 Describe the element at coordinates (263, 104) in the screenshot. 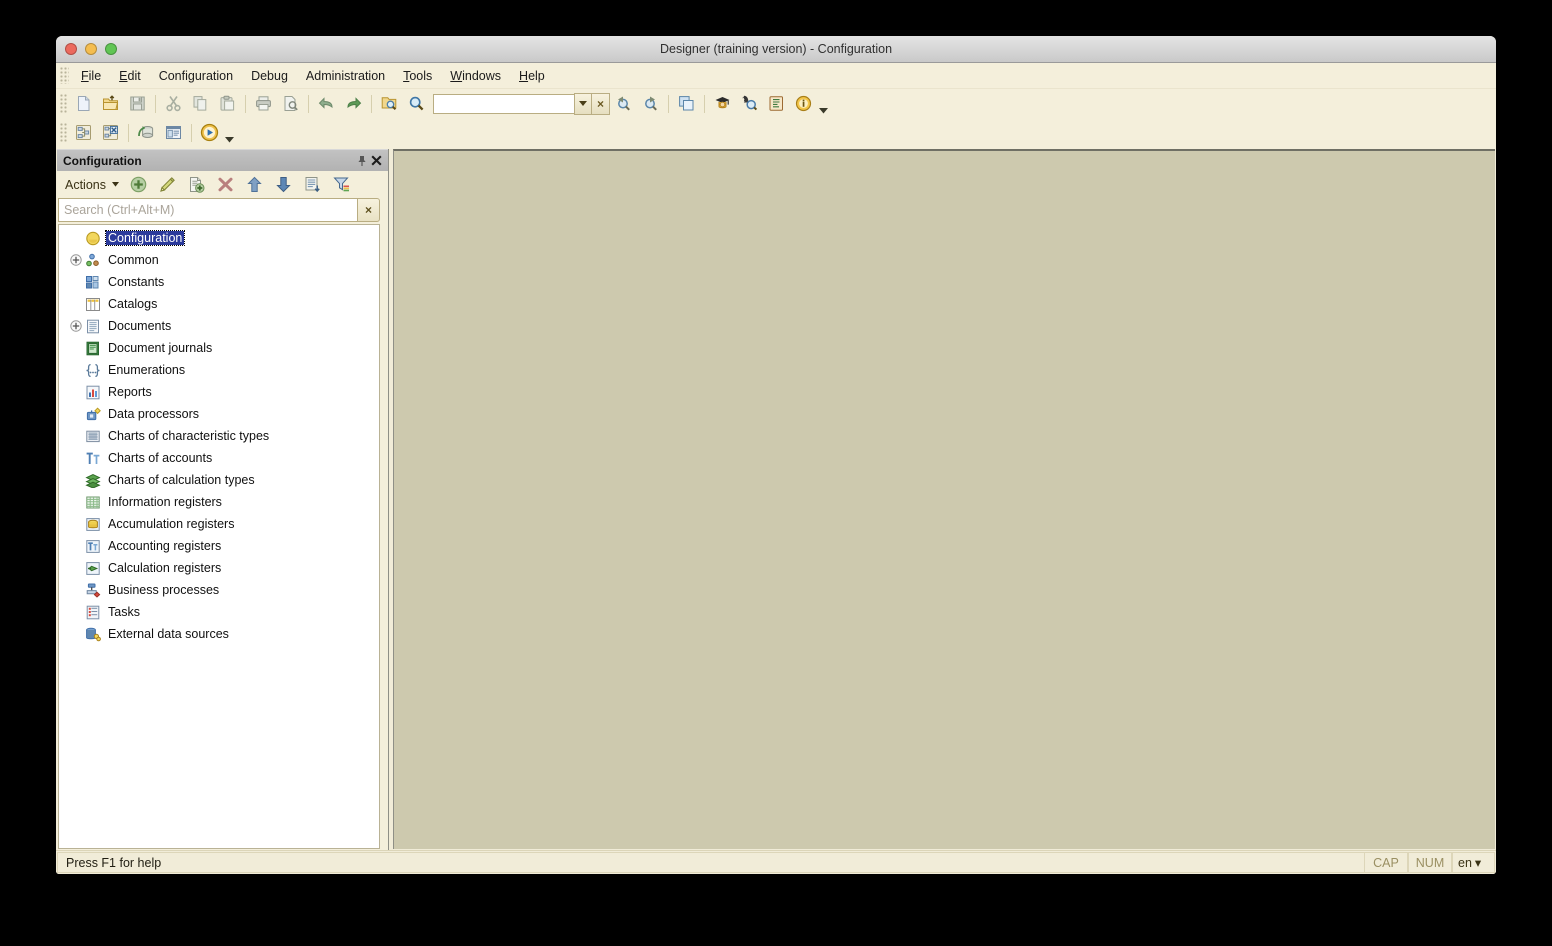

I see `print-icon` at that location.